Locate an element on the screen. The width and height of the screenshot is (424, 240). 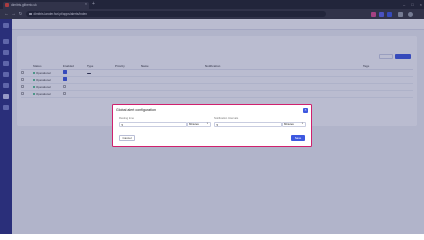
close-icon: × is located at coordinates (305, 110).